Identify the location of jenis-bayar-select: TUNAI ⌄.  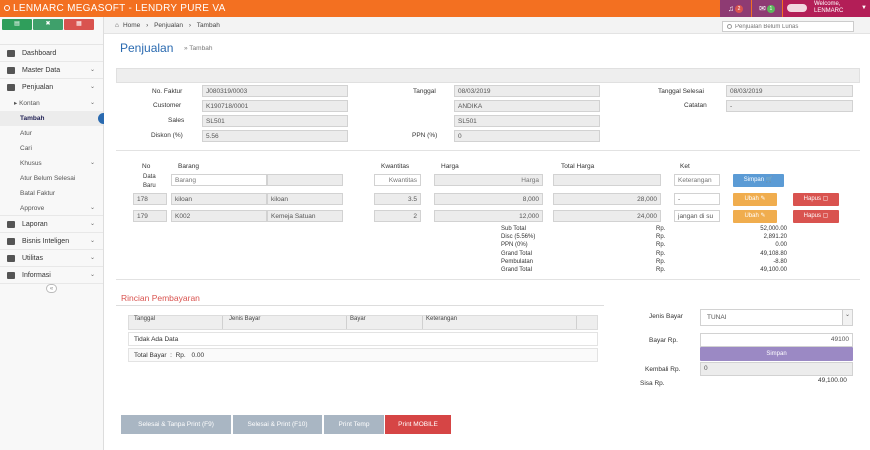
(776, 317).